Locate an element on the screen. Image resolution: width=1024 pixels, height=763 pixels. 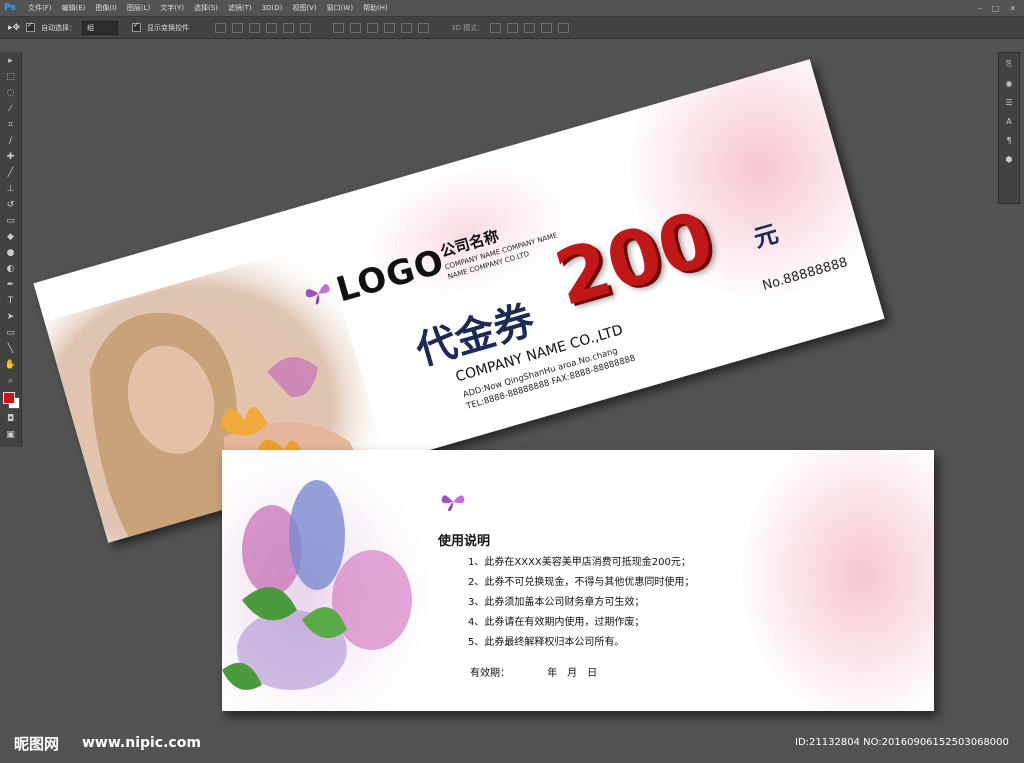
3d-roll-icon is located at coordinates (513, 27).